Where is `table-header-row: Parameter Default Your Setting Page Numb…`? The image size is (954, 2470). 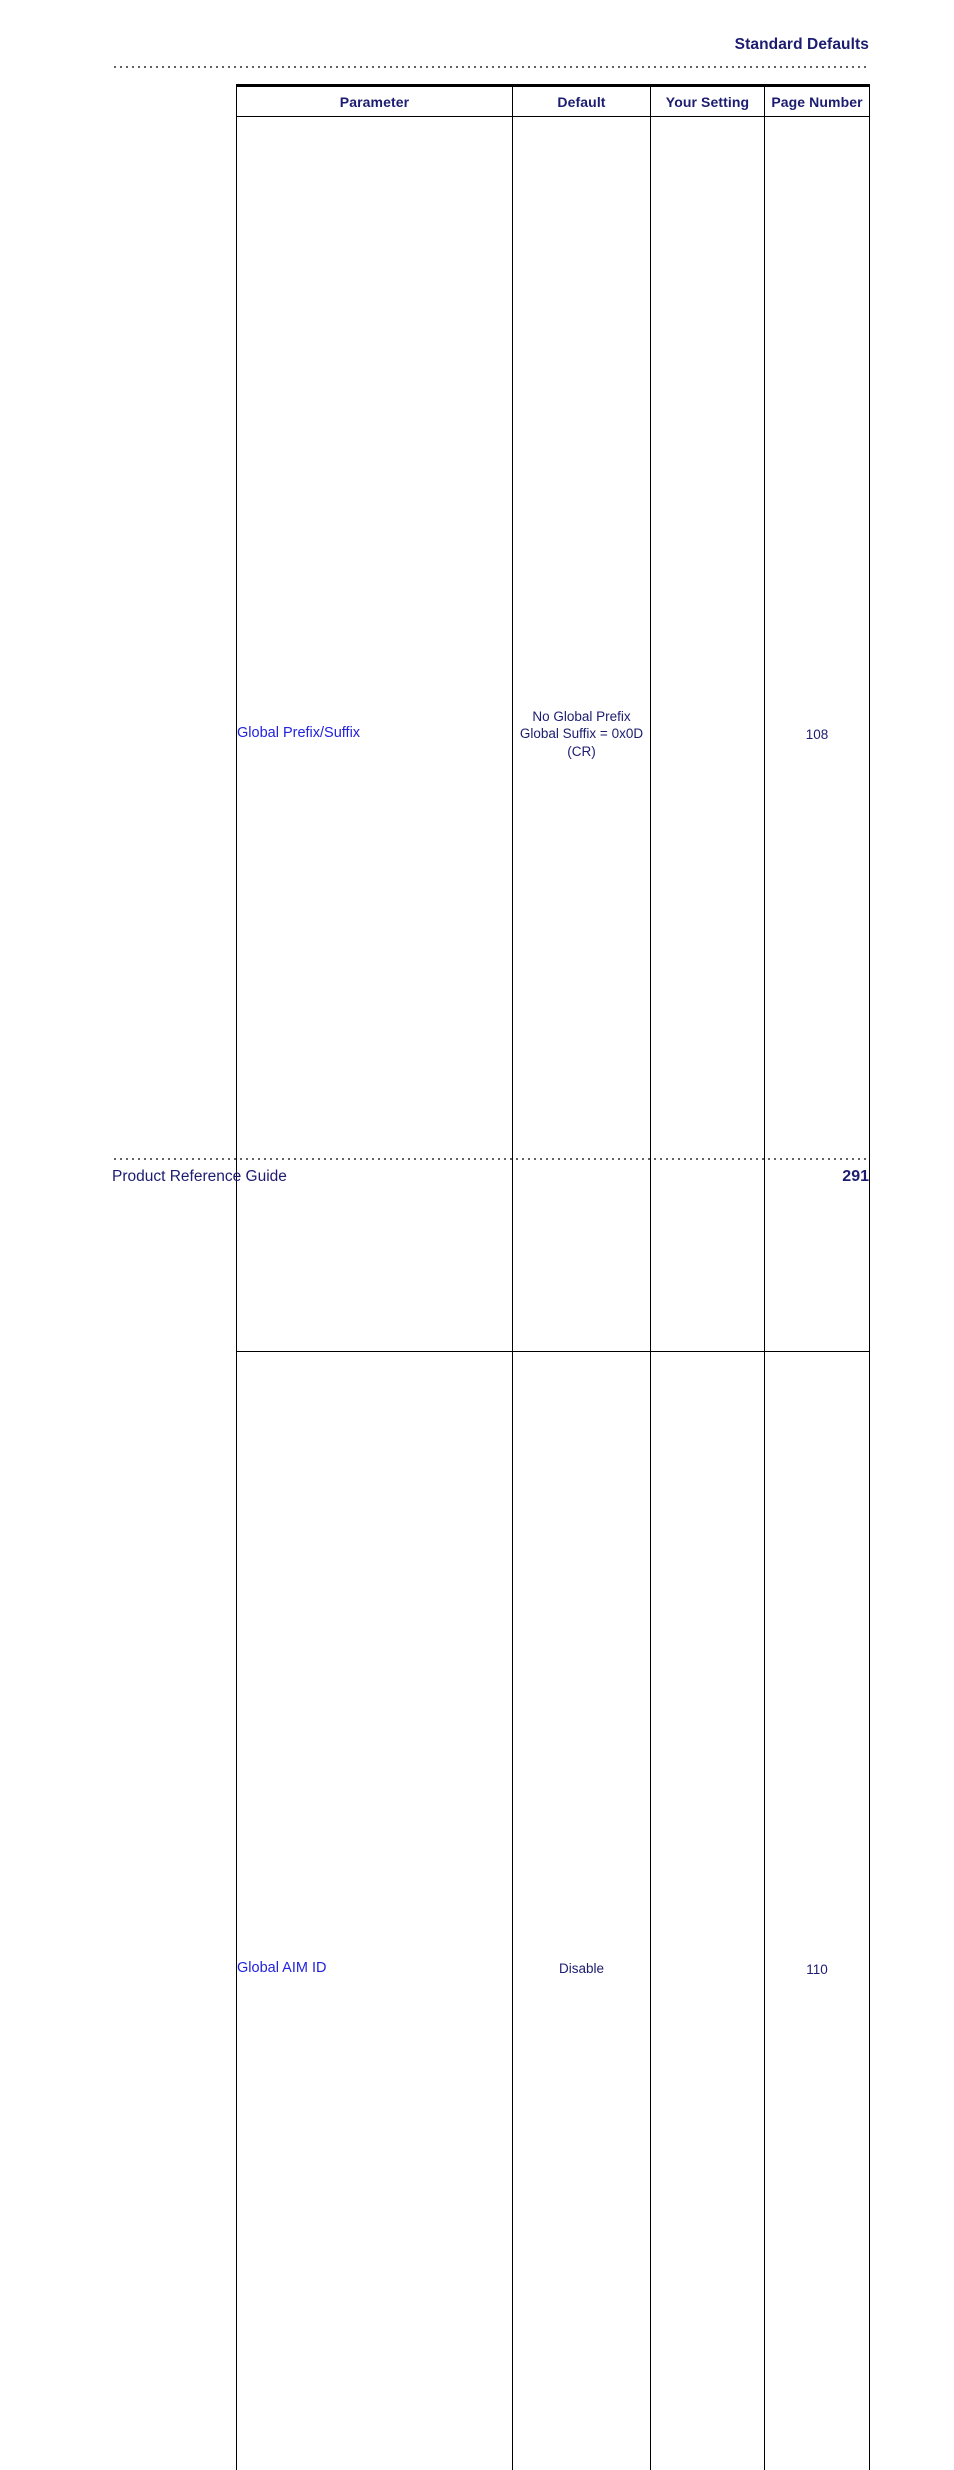 table-header-row: Parameter Default Your Setting Page Numb… is located at coordinates (553, 101).